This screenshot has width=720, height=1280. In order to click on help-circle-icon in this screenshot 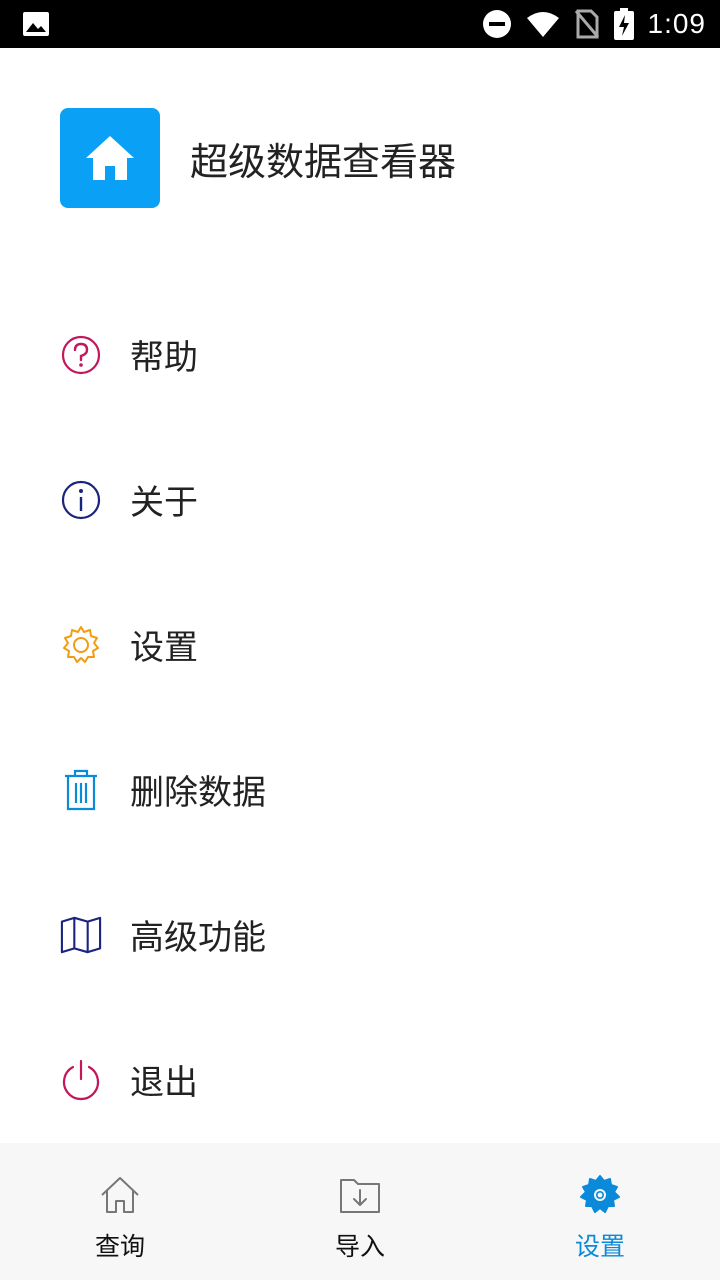, I will do `click(81, 355)`.